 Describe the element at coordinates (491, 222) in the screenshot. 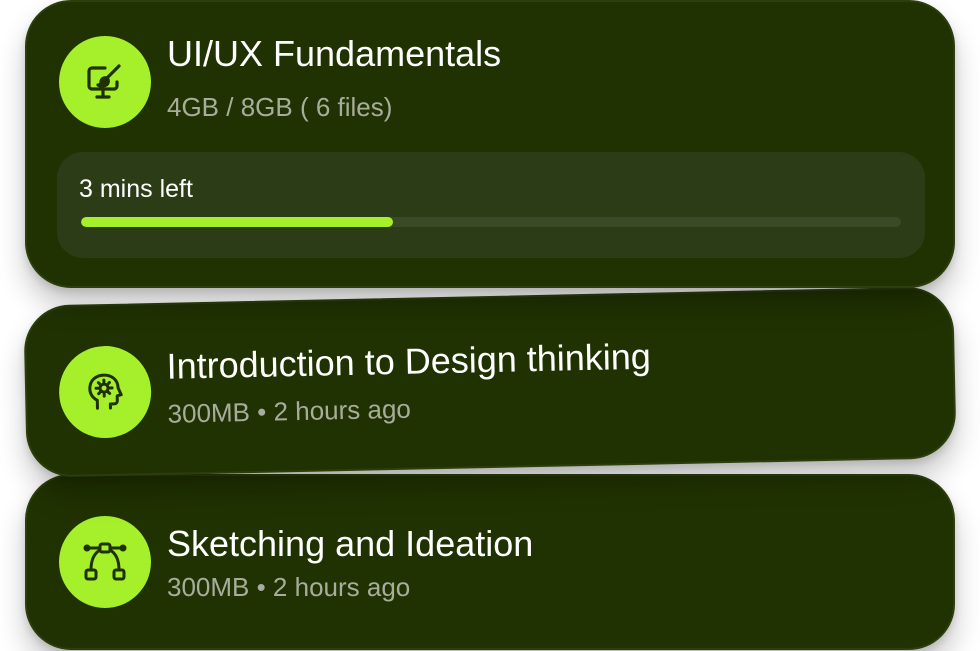

I see `progress-bar` at that location.